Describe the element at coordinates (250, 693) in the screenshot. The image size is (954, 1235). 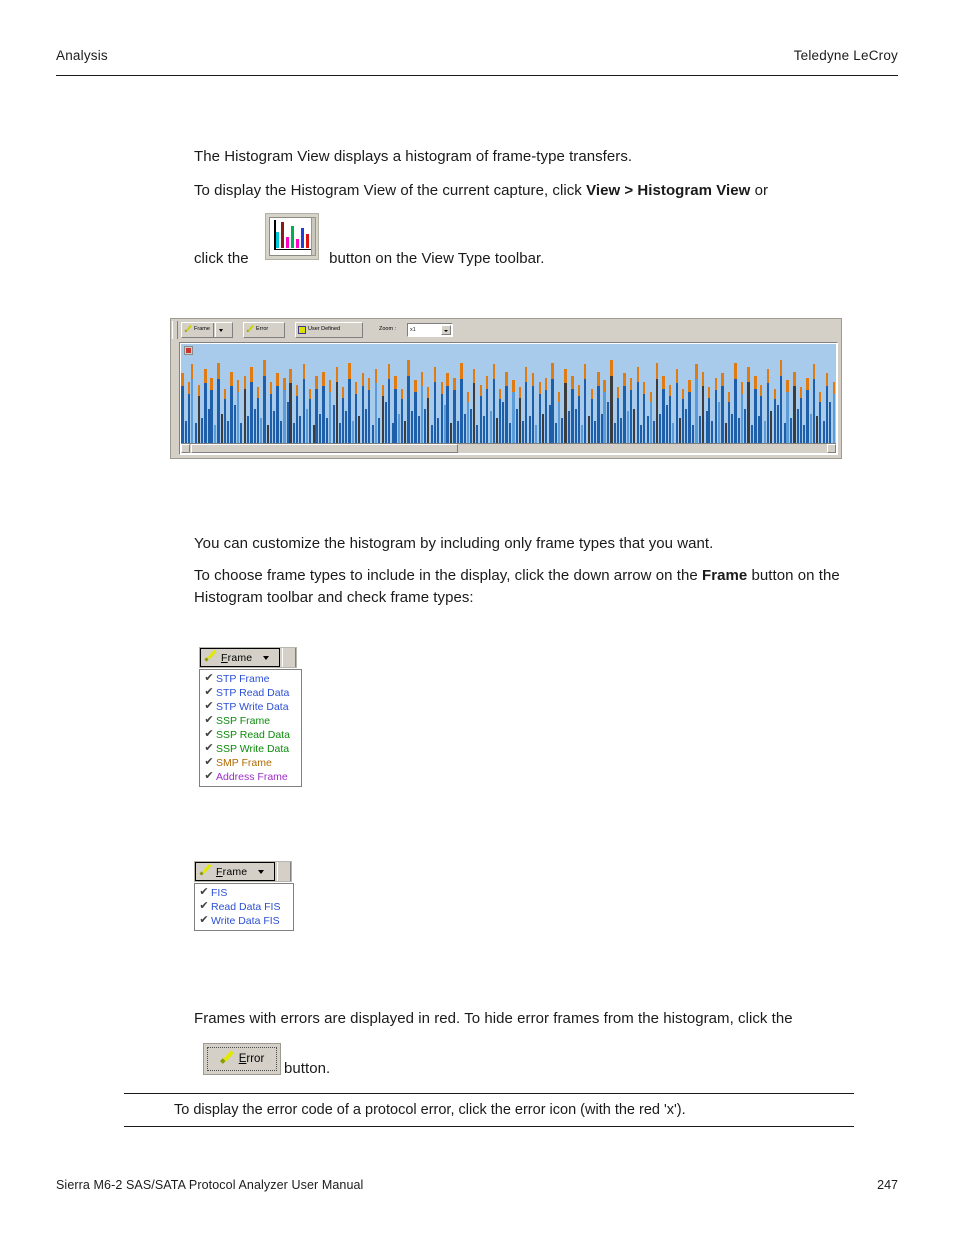
I see `frame-type-menu-item: ✔ STP Read Data` at that location.